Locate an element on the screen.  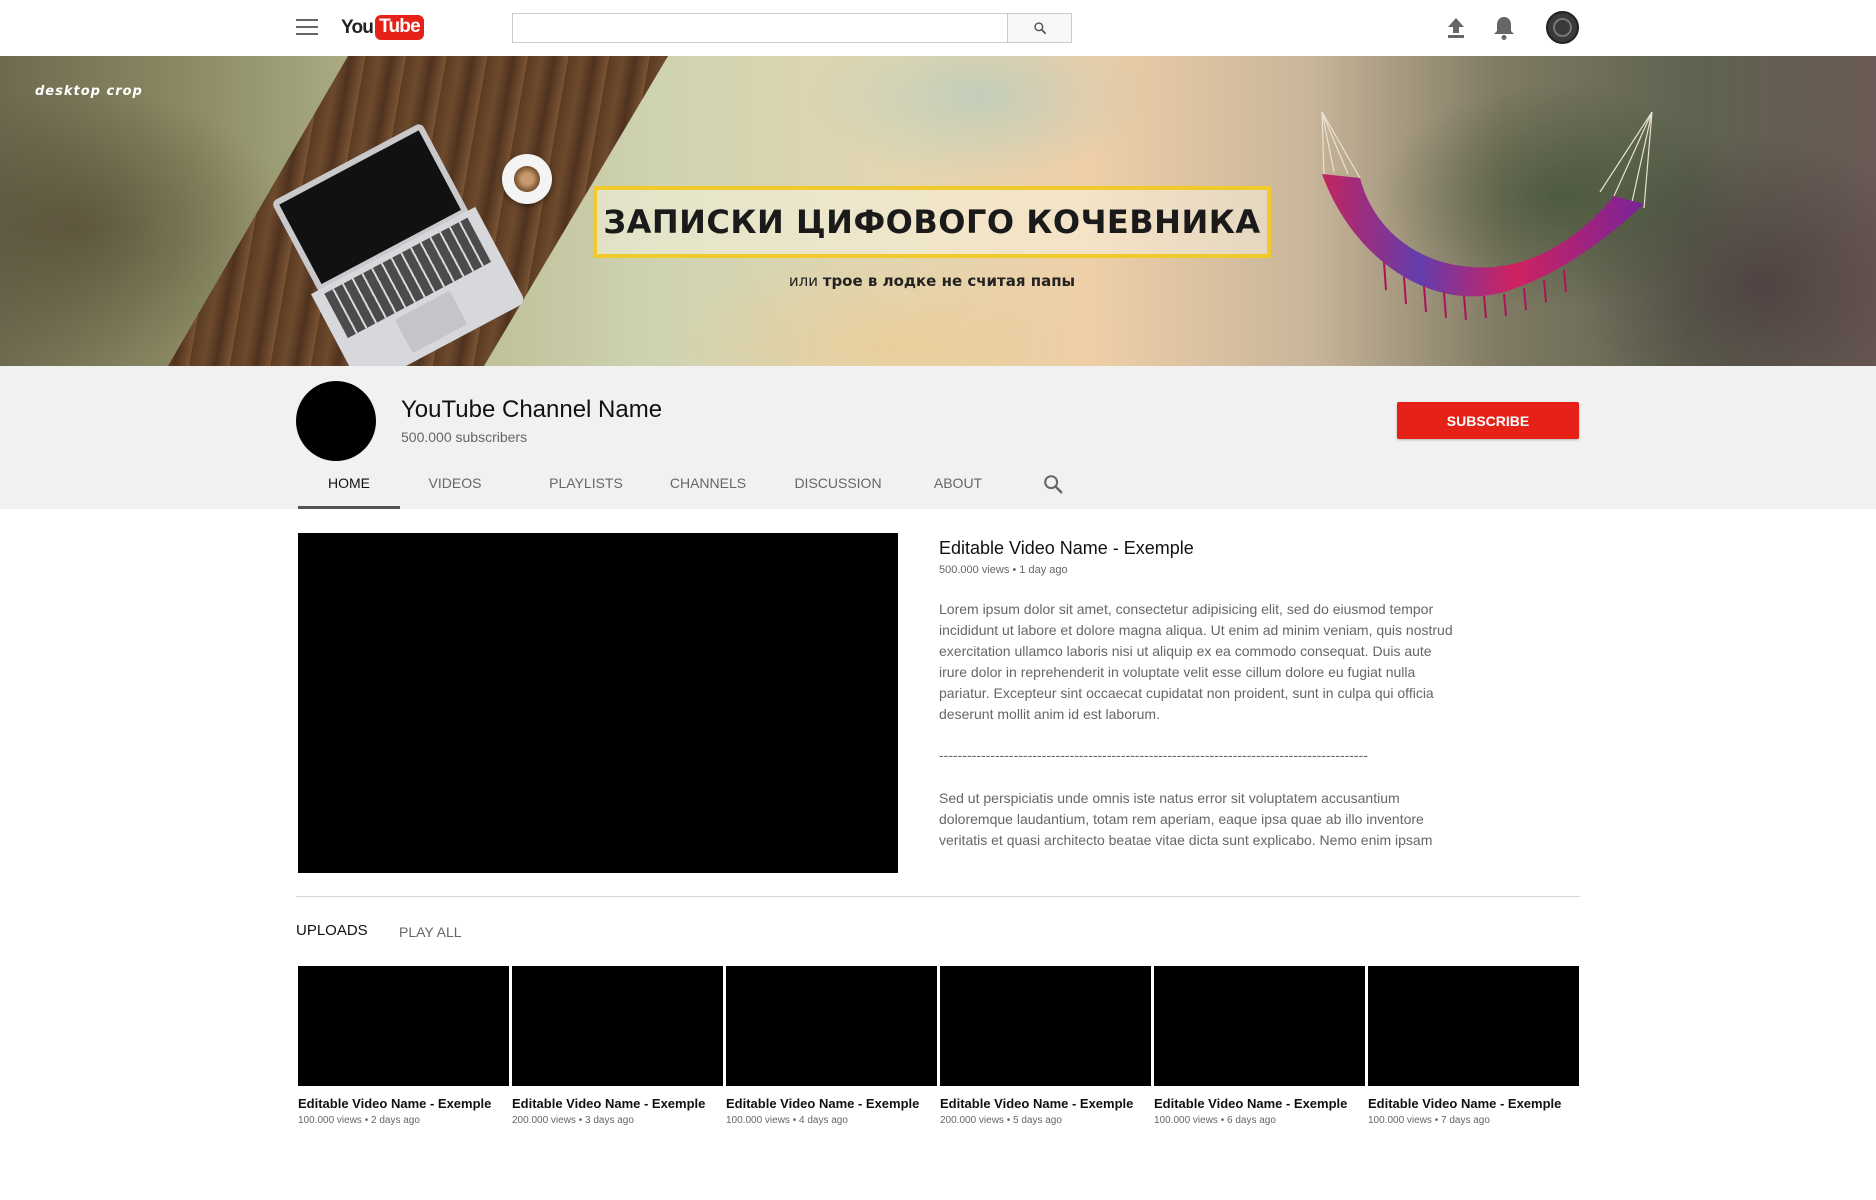
search-button is located at coordinates (1039, 28).